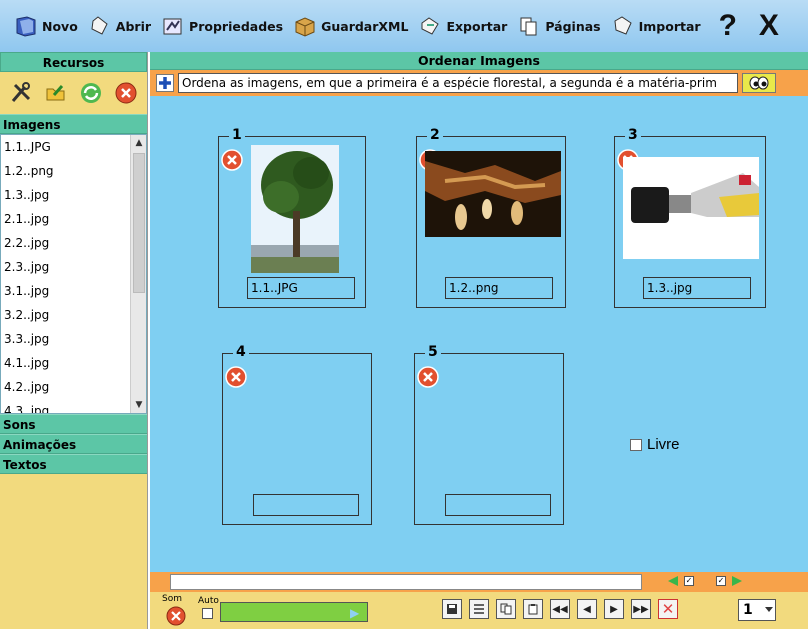 This screenshot has height=629, width=808. I want to click on guardarxml-button: GuardarXML, so click(350, 26).